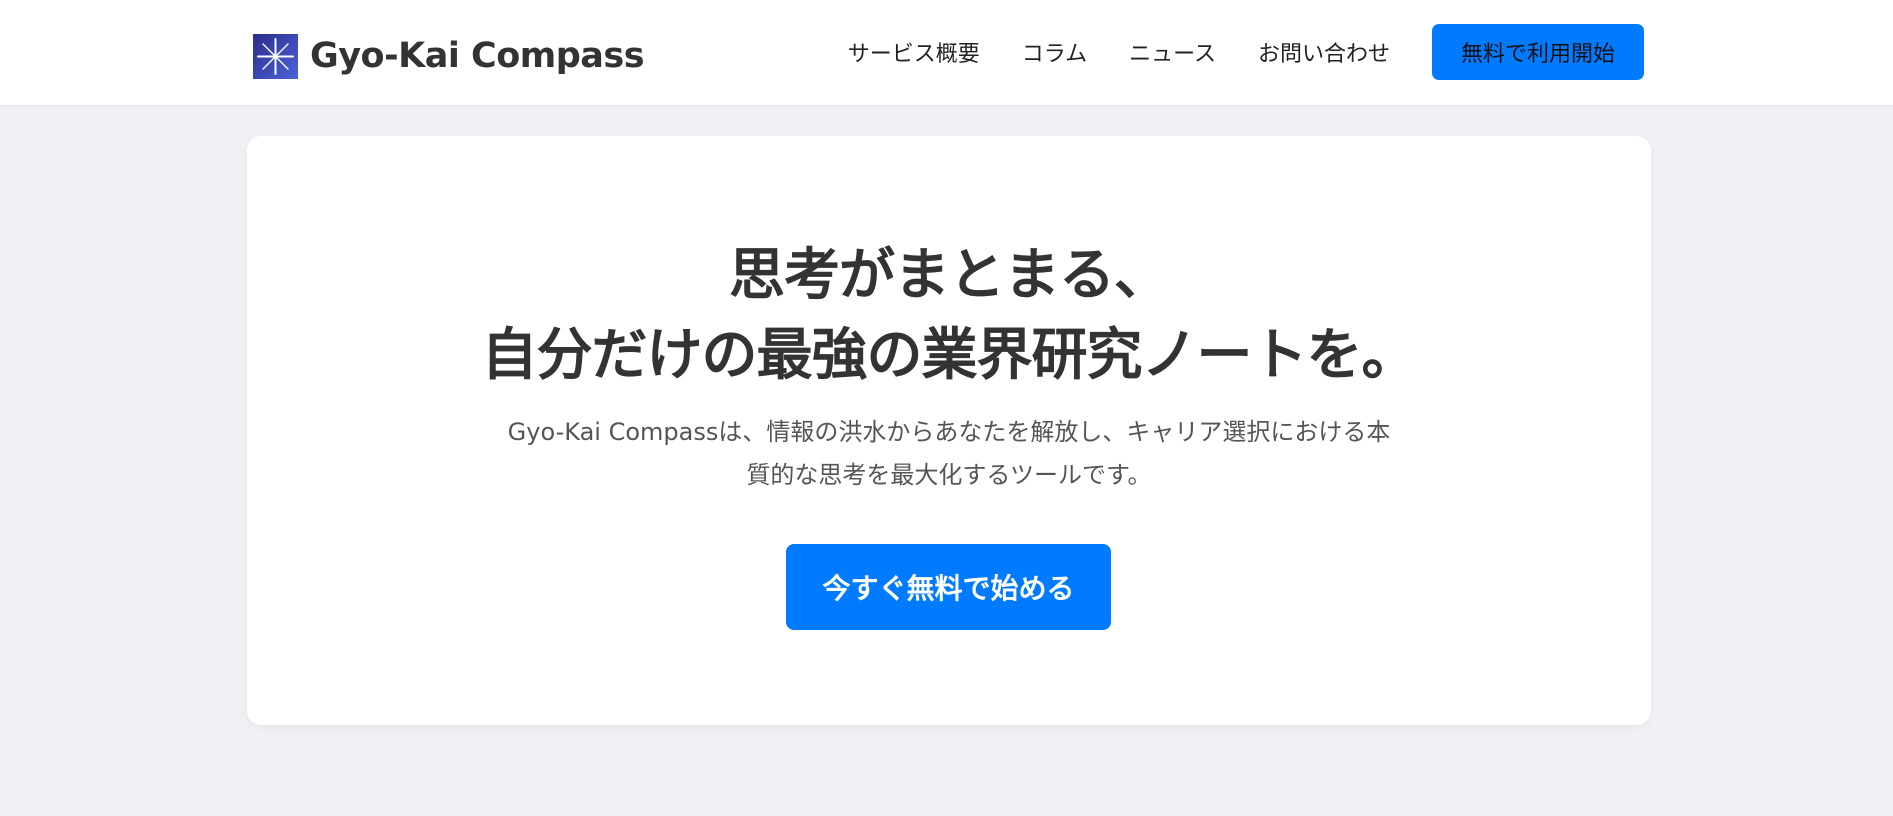  I want to click on hero-start-free-button: 今すぐ無料で始める, so click(948, 587).